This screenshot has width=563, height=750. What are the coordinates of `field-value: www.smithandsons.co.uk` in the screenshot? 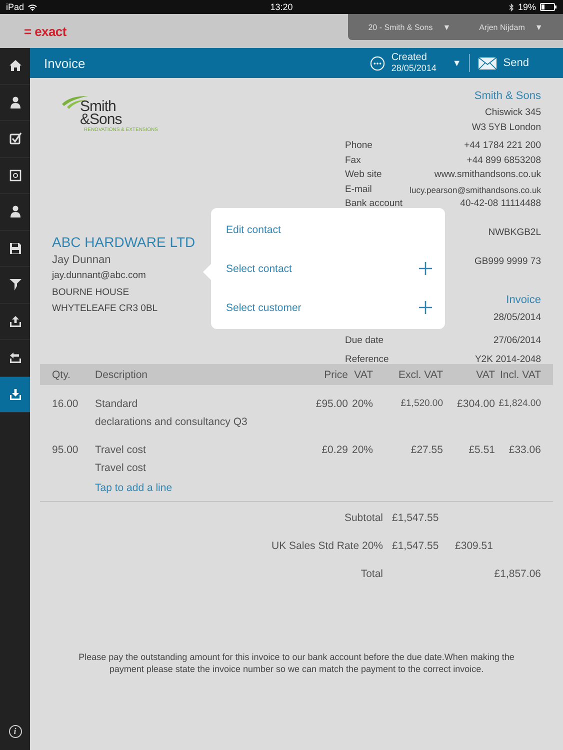 It's located at (487, 175).